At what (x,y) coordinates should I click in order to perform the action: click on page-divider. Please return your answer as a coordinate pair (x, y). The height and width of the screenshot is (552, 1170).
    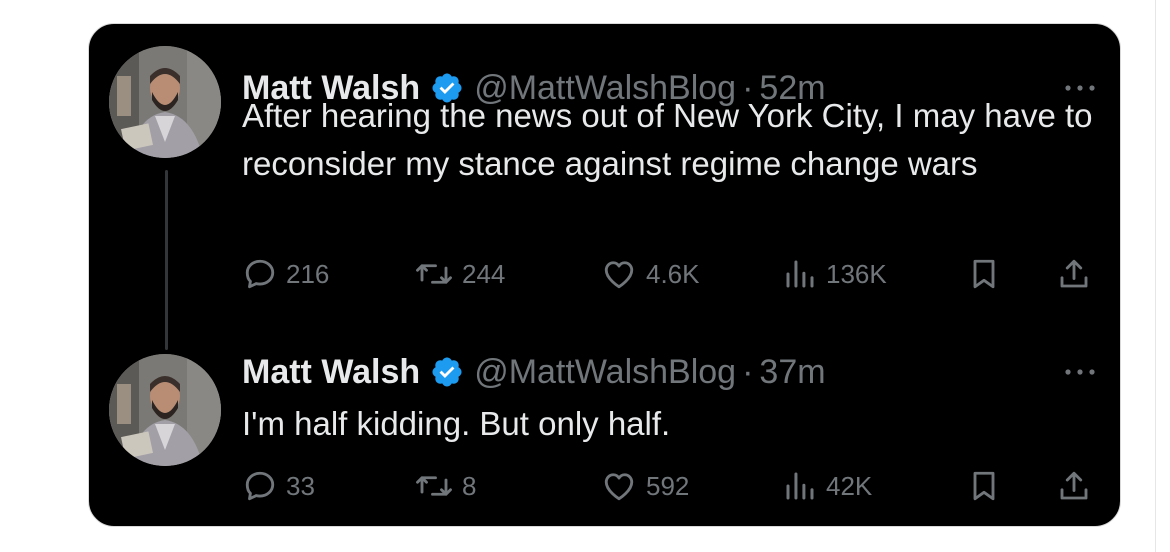
    Looking at the image, I should click on (1155, 276).